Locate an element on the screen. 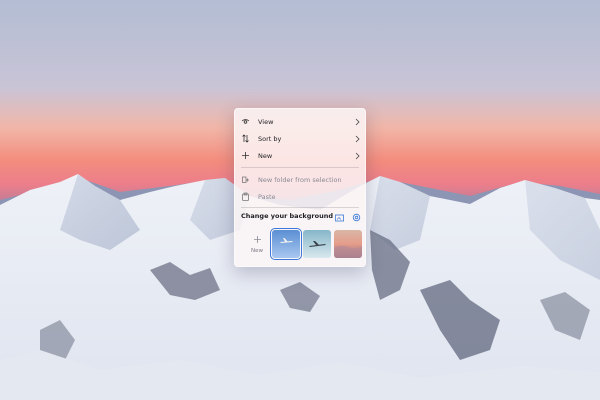  menu-item-label: Sort by is located at coordinates (270, 138).